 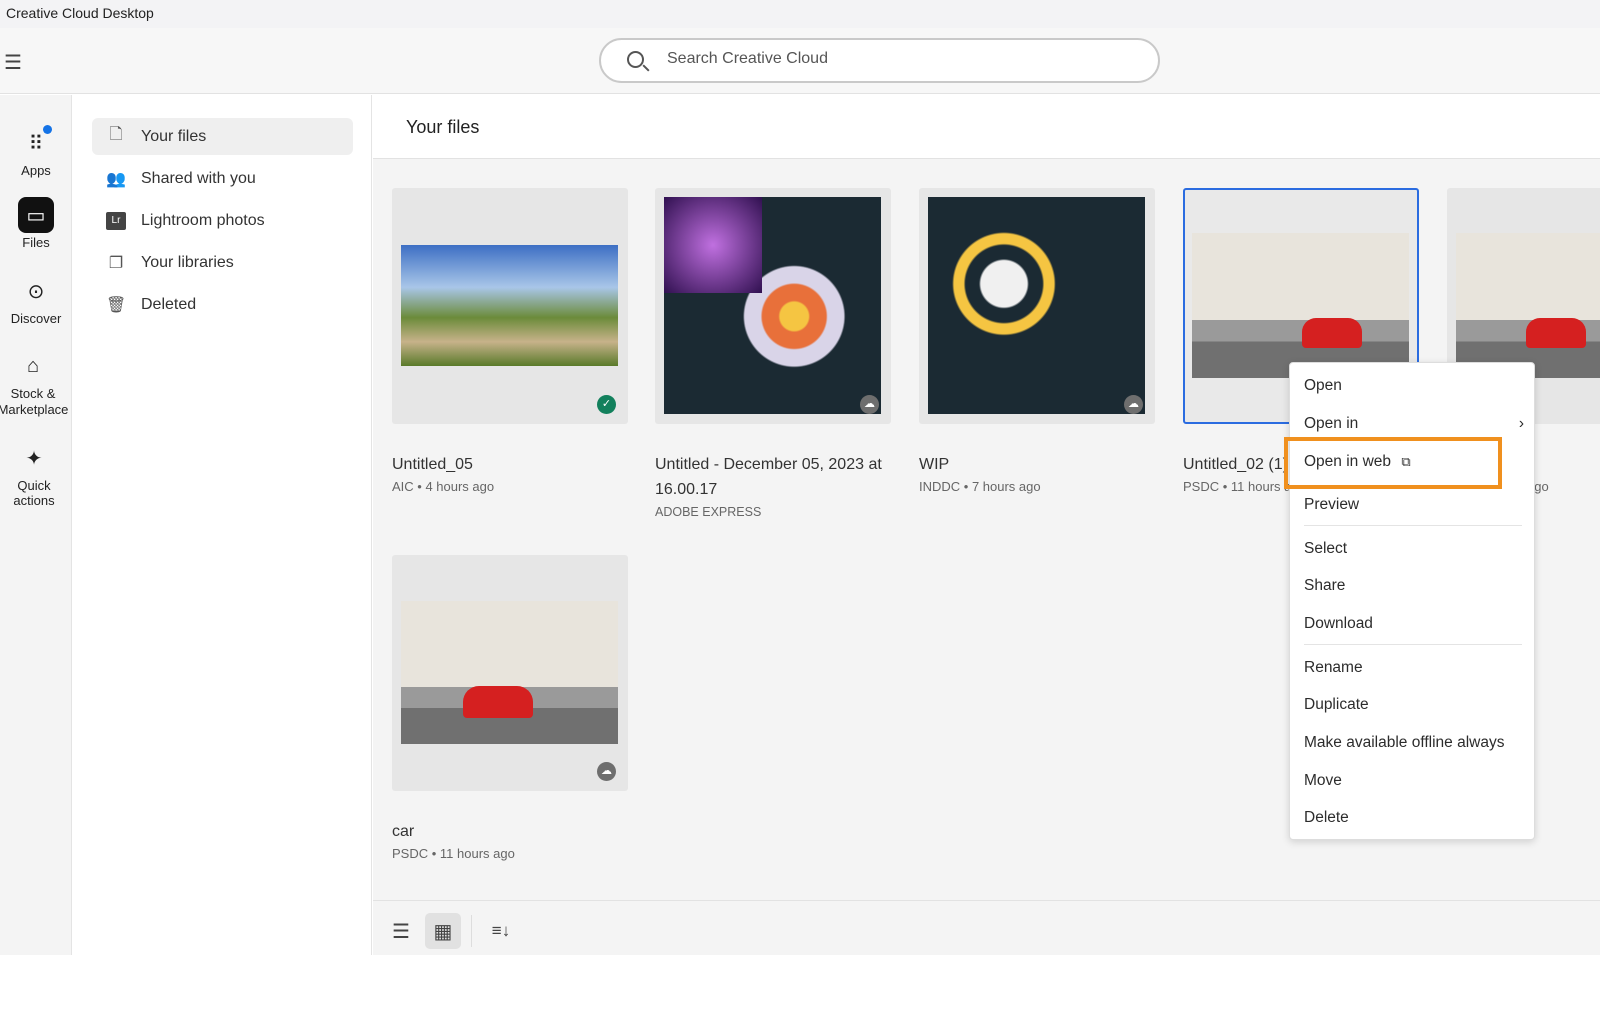 I want to click on menu-item-select: Select, so click(x=1325, y=549).